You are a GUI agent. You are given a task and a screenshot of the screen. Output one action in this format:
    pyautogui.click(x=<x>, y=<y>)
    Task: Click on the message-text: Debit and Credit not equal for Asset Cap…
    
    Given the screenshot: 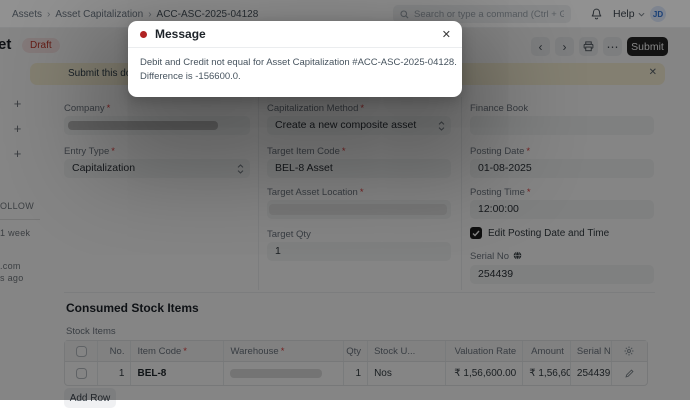 What is the action you would take?
    pyautogui.click(x=298, y=62)
    